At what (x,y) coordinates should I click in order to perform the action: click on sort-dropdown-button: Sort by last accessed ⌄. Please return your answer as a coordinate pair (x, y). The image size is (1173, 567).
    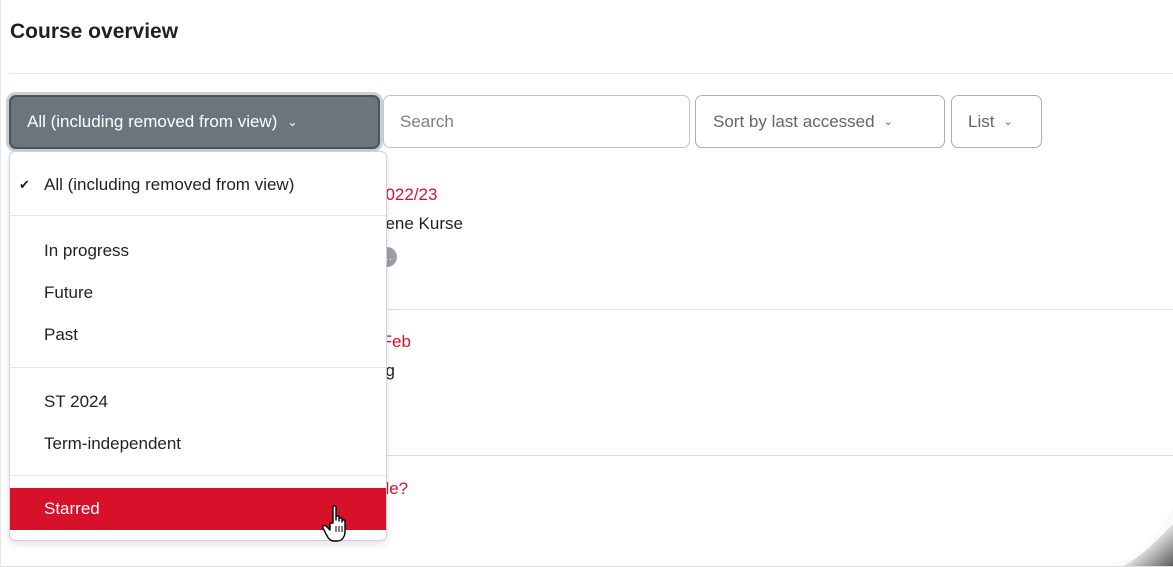
    Looking at the image, I should click on (820, 121).